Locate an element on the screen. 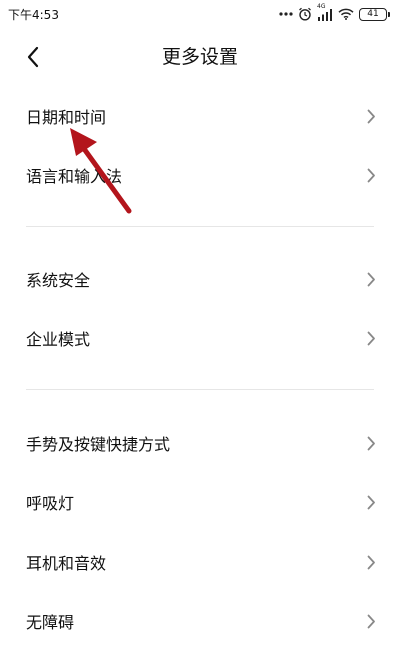 Image resolution: width=400 pixels, height=650 pixels. battery-level: 41 is located at coordinates (373, 14).